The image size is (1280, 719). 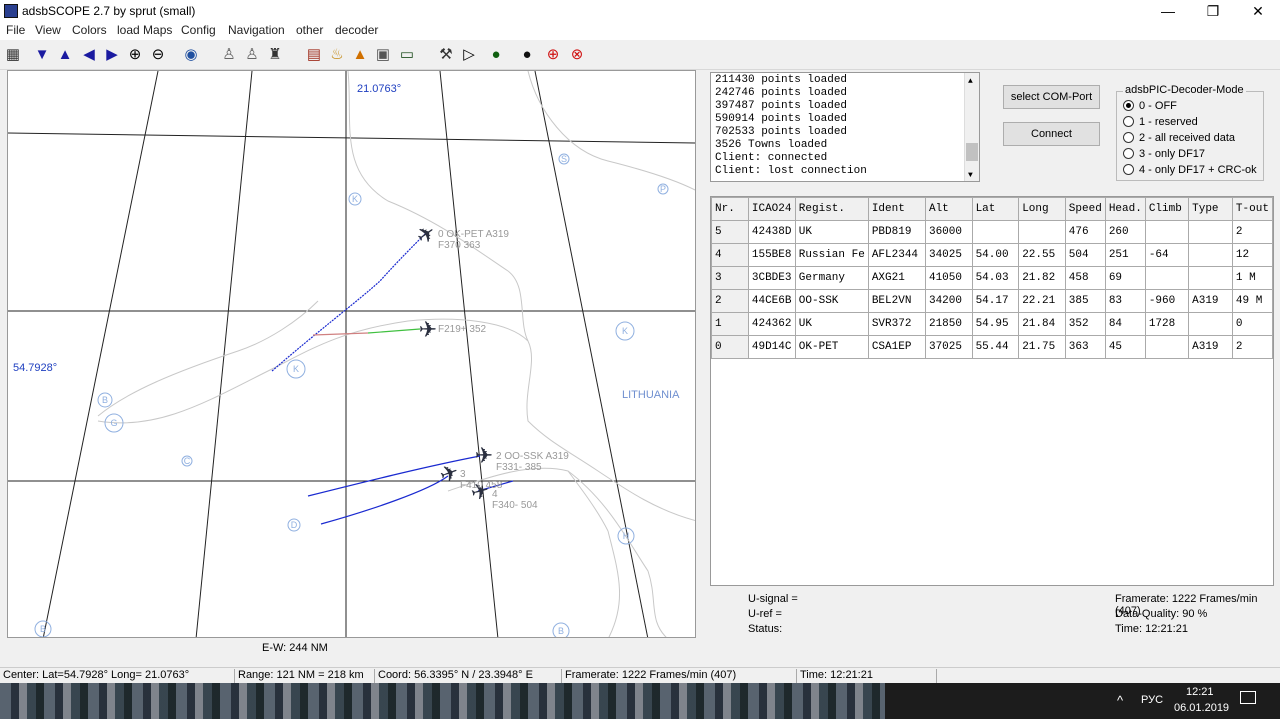 What do you see at coordinates (1042, 301) in the screenshot?
I see `table-cell: 22.21` at bounding box center [1042, 301].